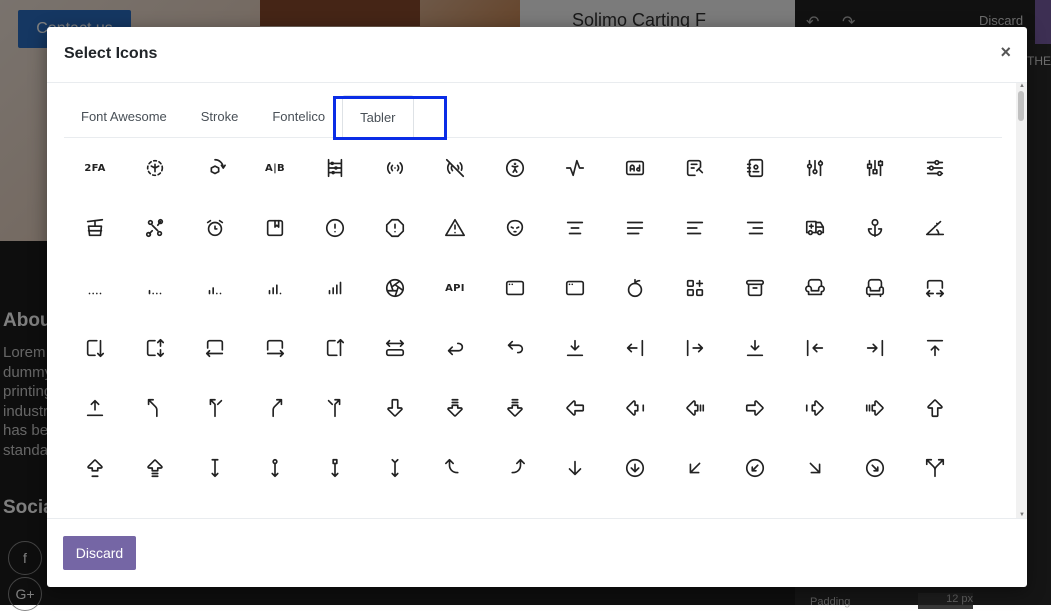  What do you see at coordinates (335, 348) in the screenshot?
I see `arrow-autofit-up-icon` at bounding box center [335, 348].